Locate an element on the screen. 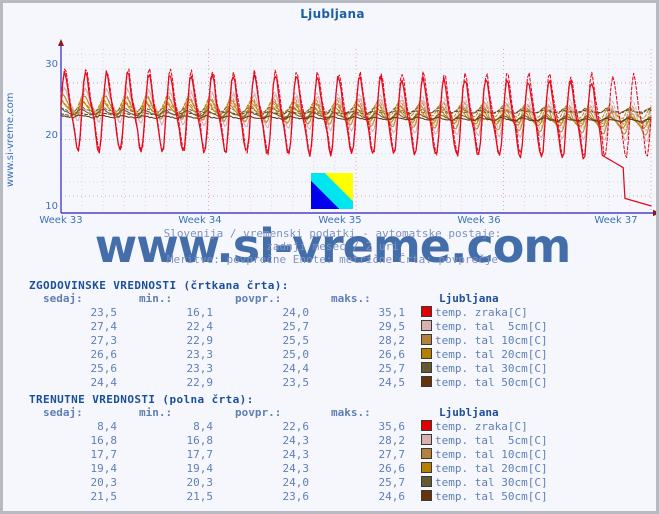 This screenshot has width=659, height=514. cell-min: 20,3 is located at coordinates (200, 482).